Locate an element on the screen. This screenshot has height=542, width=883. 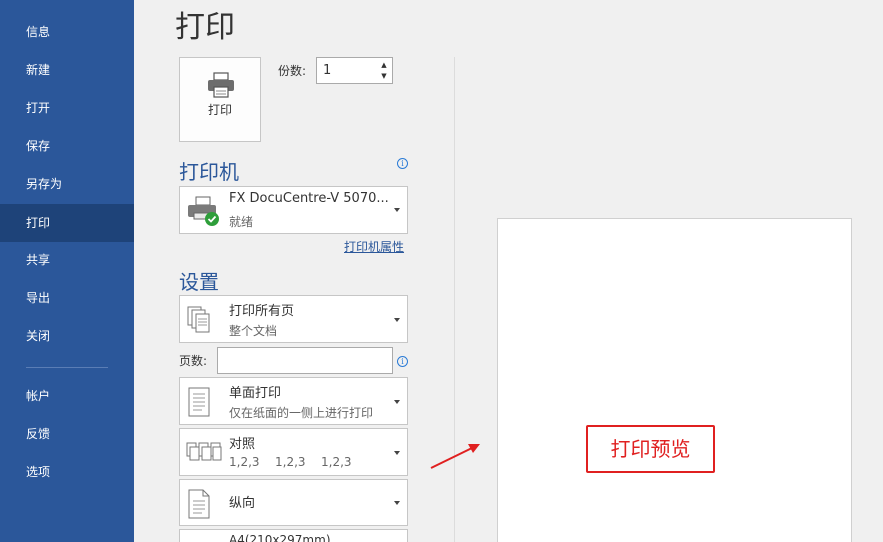
nav-save-as: 另存为 is located at coordinates (67, 184).